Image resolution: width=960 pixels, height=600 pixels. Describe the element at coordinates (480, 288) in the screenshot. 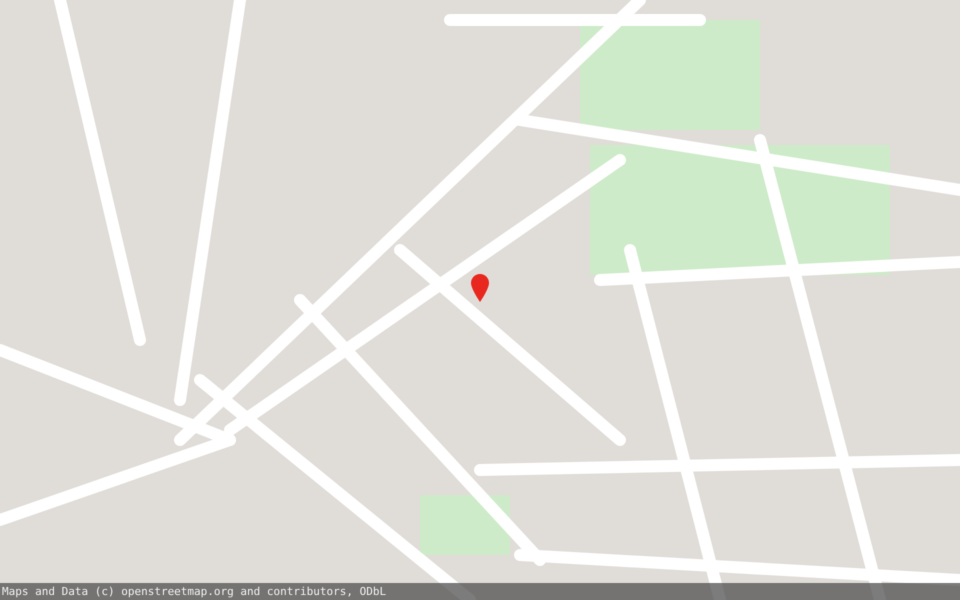

I see `map-marker-icon` at that location.